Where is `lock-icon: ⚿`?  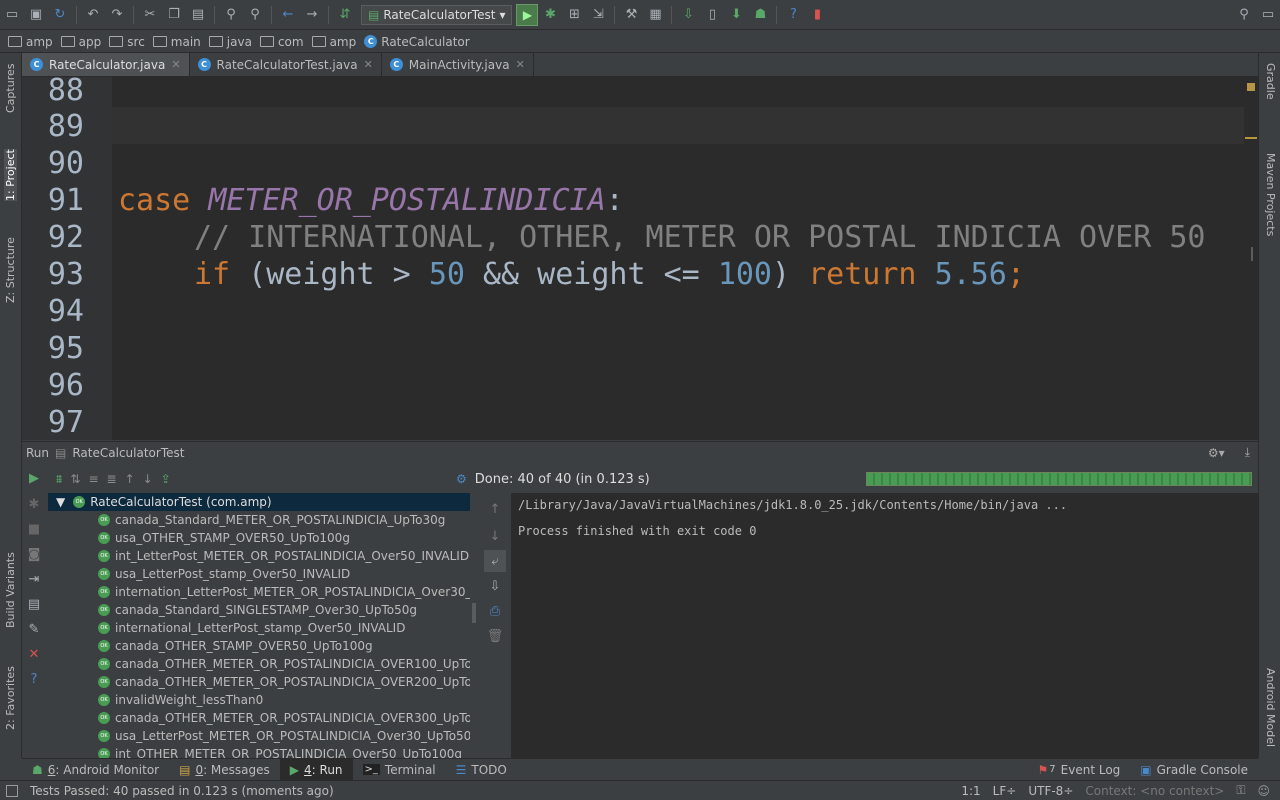
lock-icon: ⚿ is located at coordinates (1240, 790).